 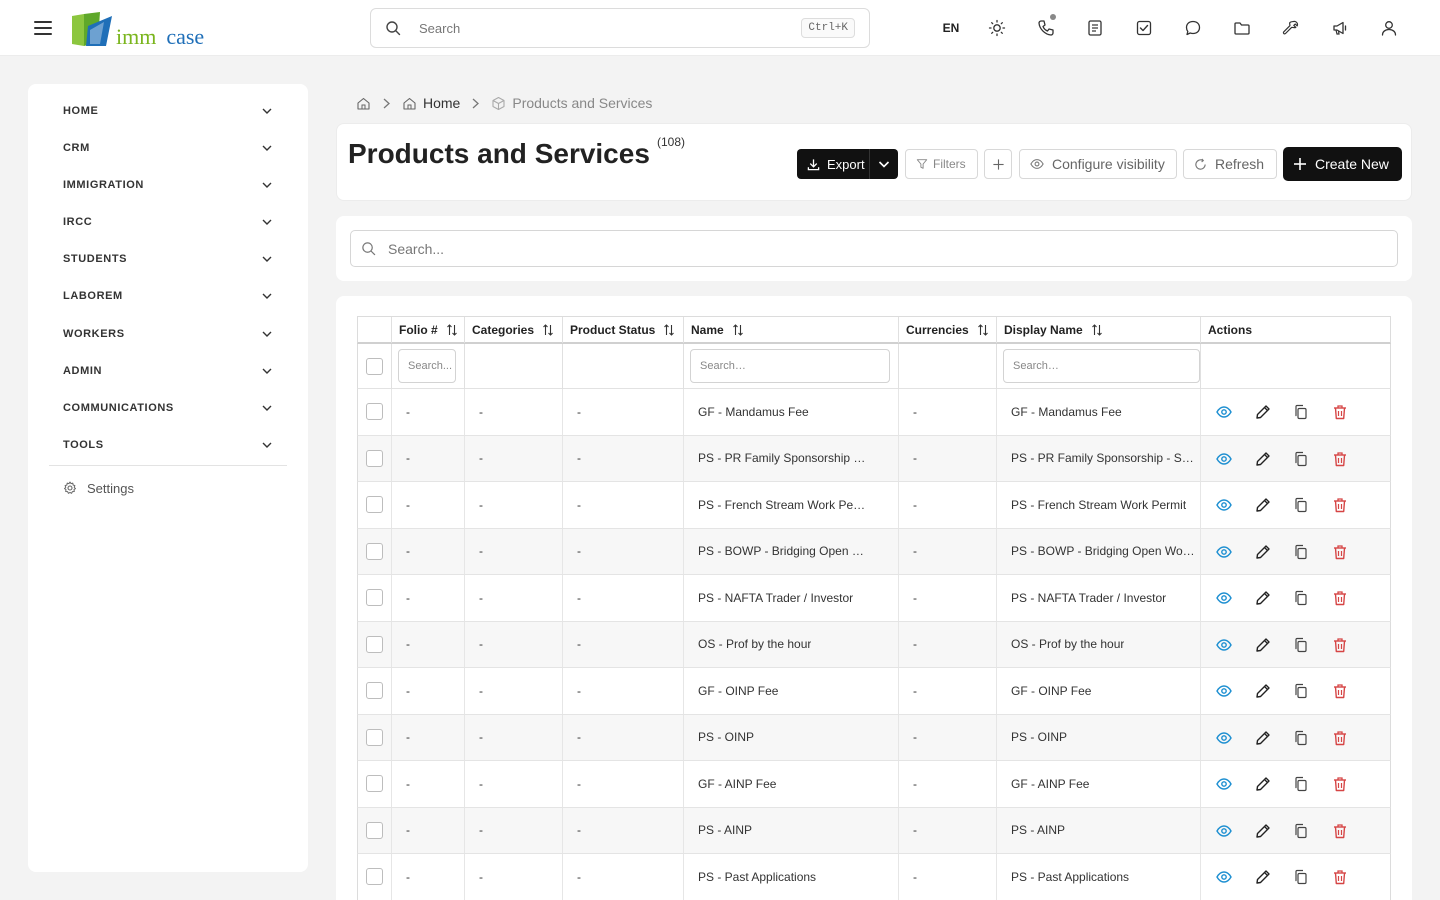 I want to click on refresh-button: Refresh, so click(x=1230, y=164).